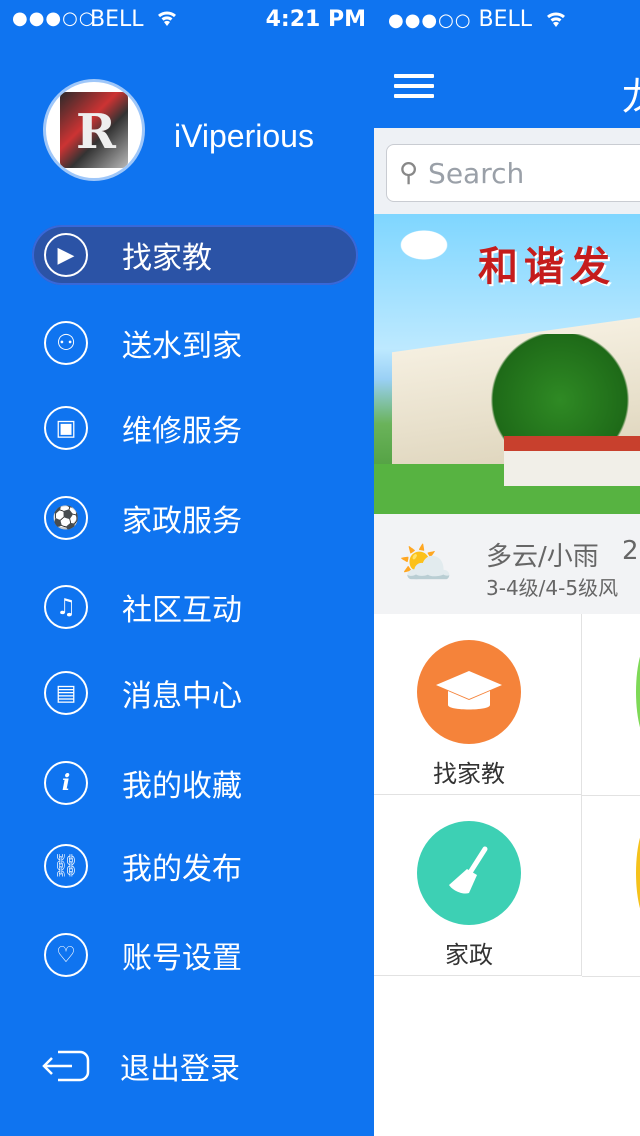 The width and height of the screenshot is (640, 1136). What do you see at coordinates (66, 518) in the screenshot?
I see `soccer-ball-icon: ⚽` at bounding box center [66, 518].